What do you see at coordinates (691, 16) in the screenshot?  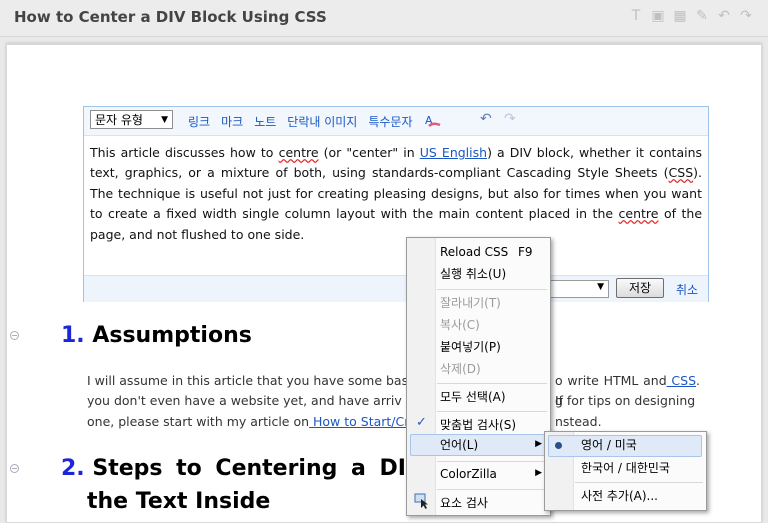 I see `header-toolbar: T ▣ ▦ ✎ ↶ ↷` at bounding box center [691, 16].